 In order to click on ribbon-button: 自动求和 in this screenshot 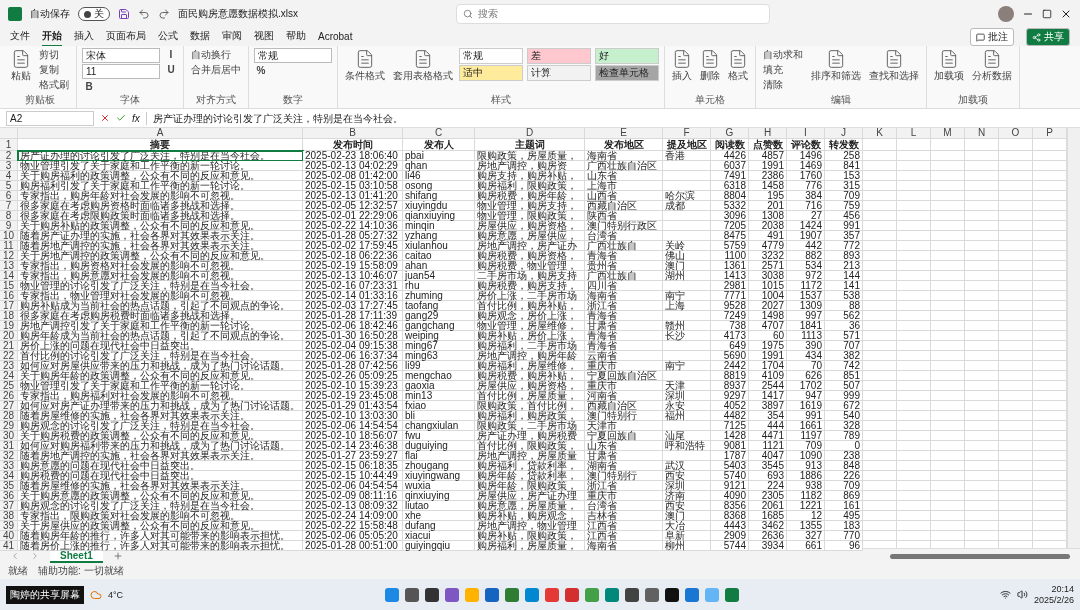, I will do `click(783, 55)`.